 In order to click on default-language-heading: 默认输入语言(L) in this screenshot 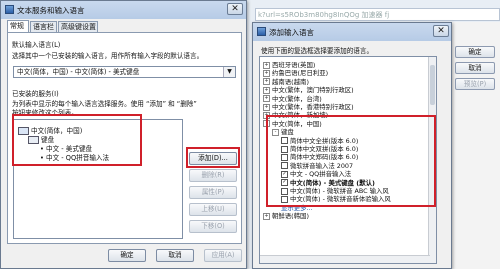, I will do `click(36, 45)`.